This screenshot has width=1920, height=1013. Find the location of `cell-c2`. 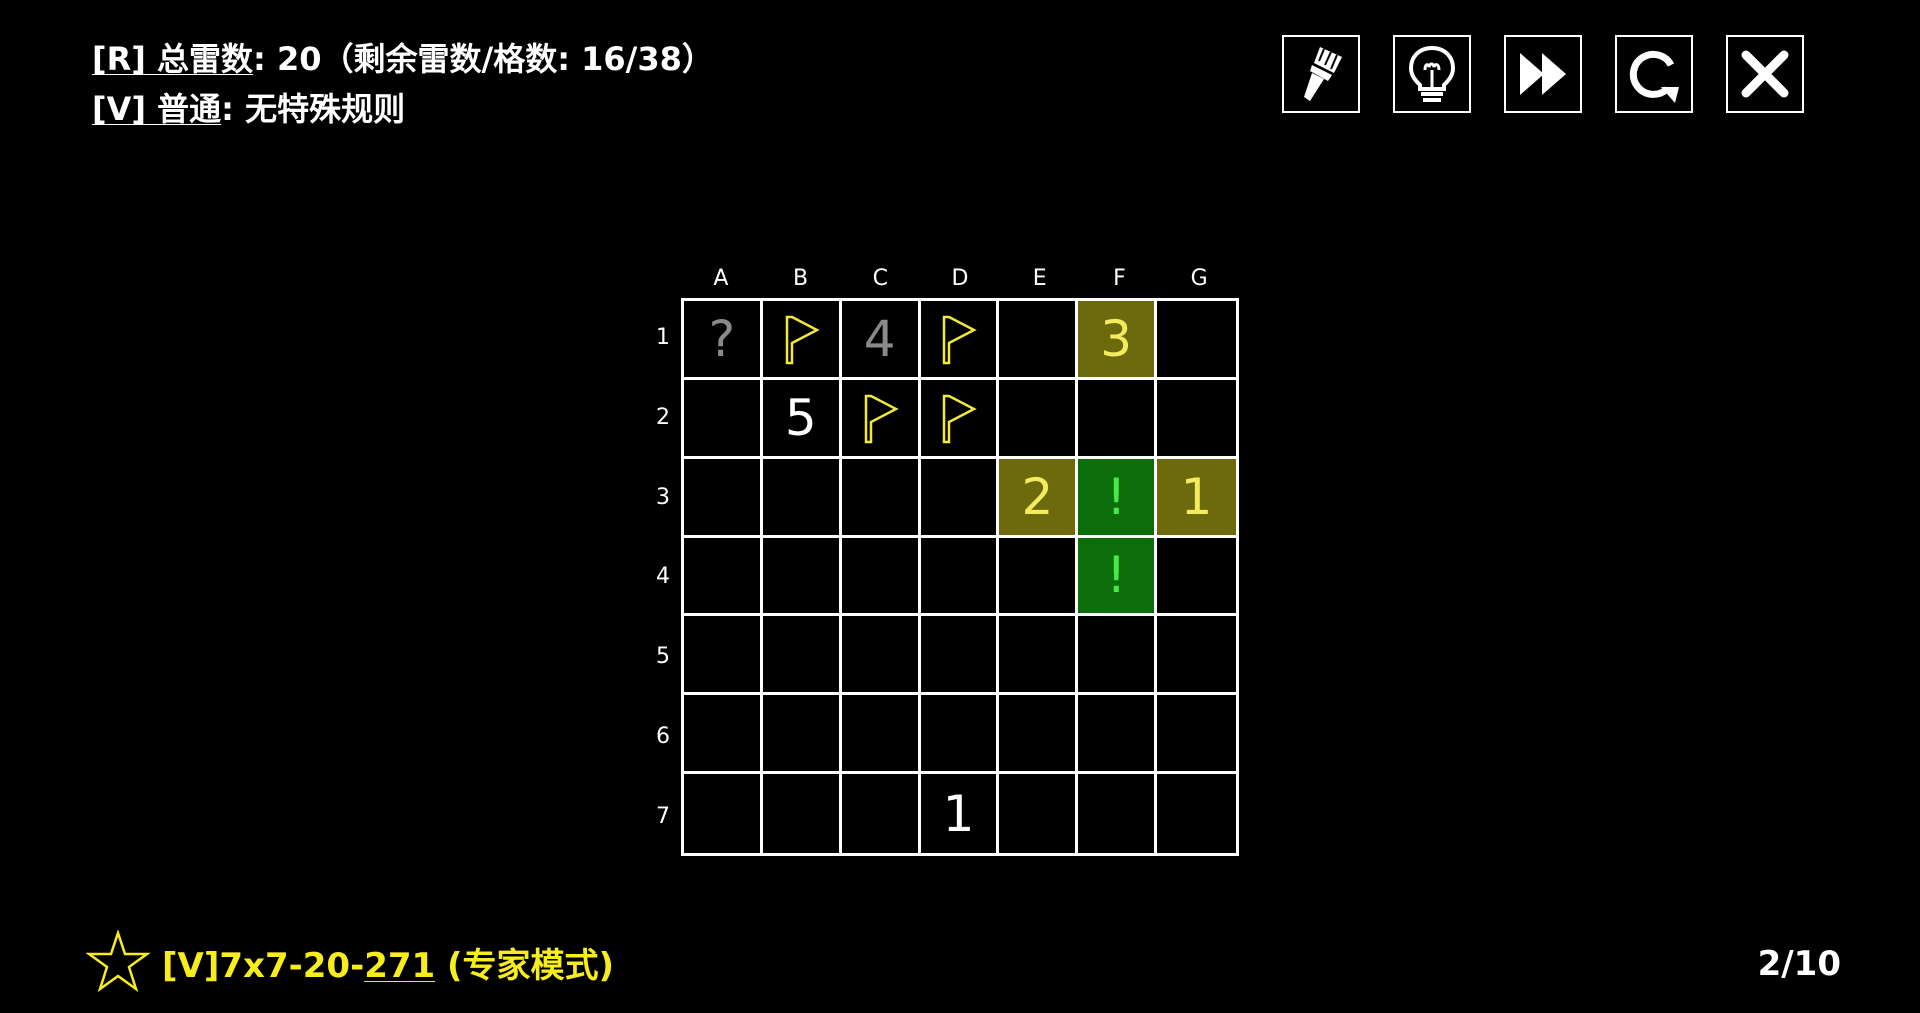

cell-c2 is located at coordinates (881, 419).